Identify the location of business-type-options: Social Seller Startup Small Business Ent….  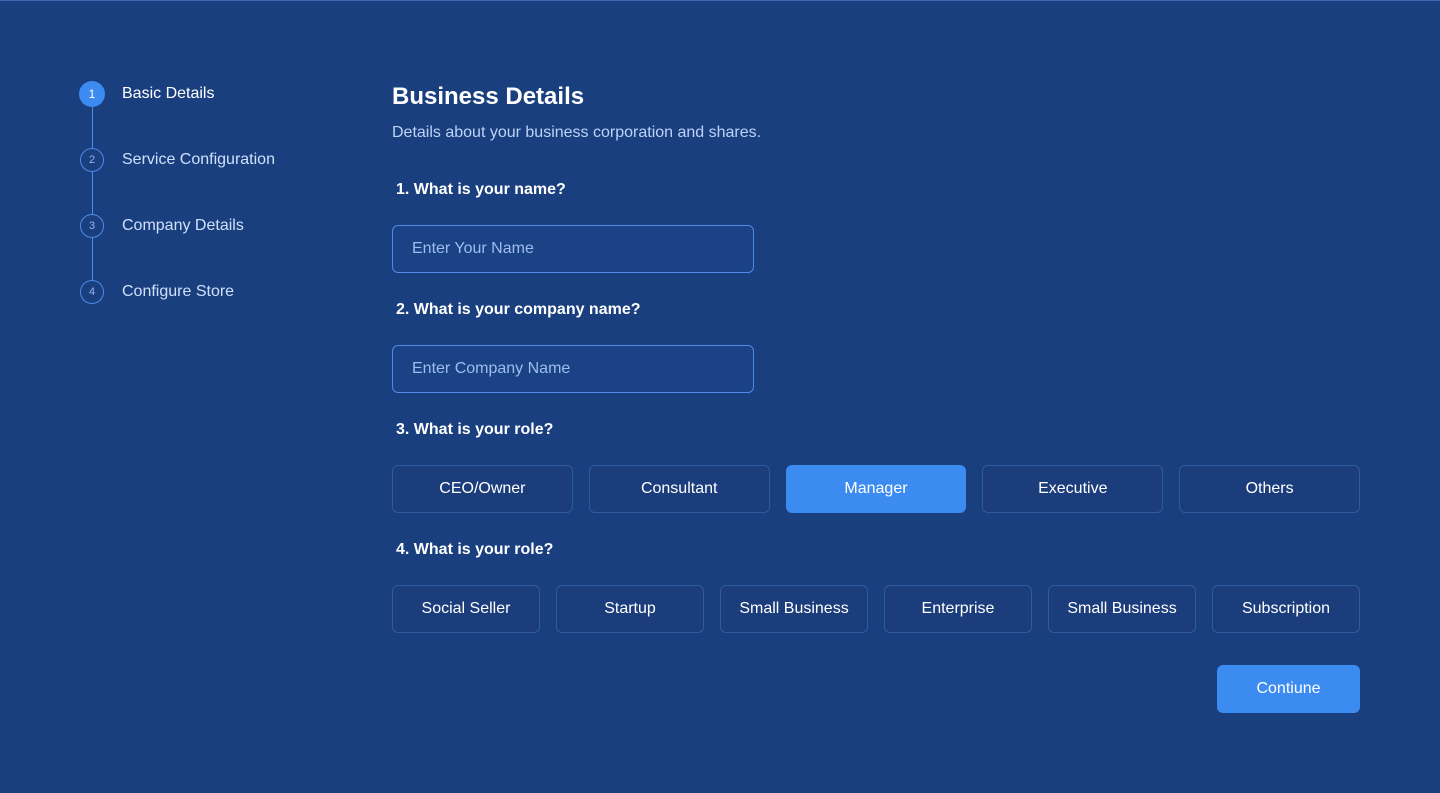
(876, 609).